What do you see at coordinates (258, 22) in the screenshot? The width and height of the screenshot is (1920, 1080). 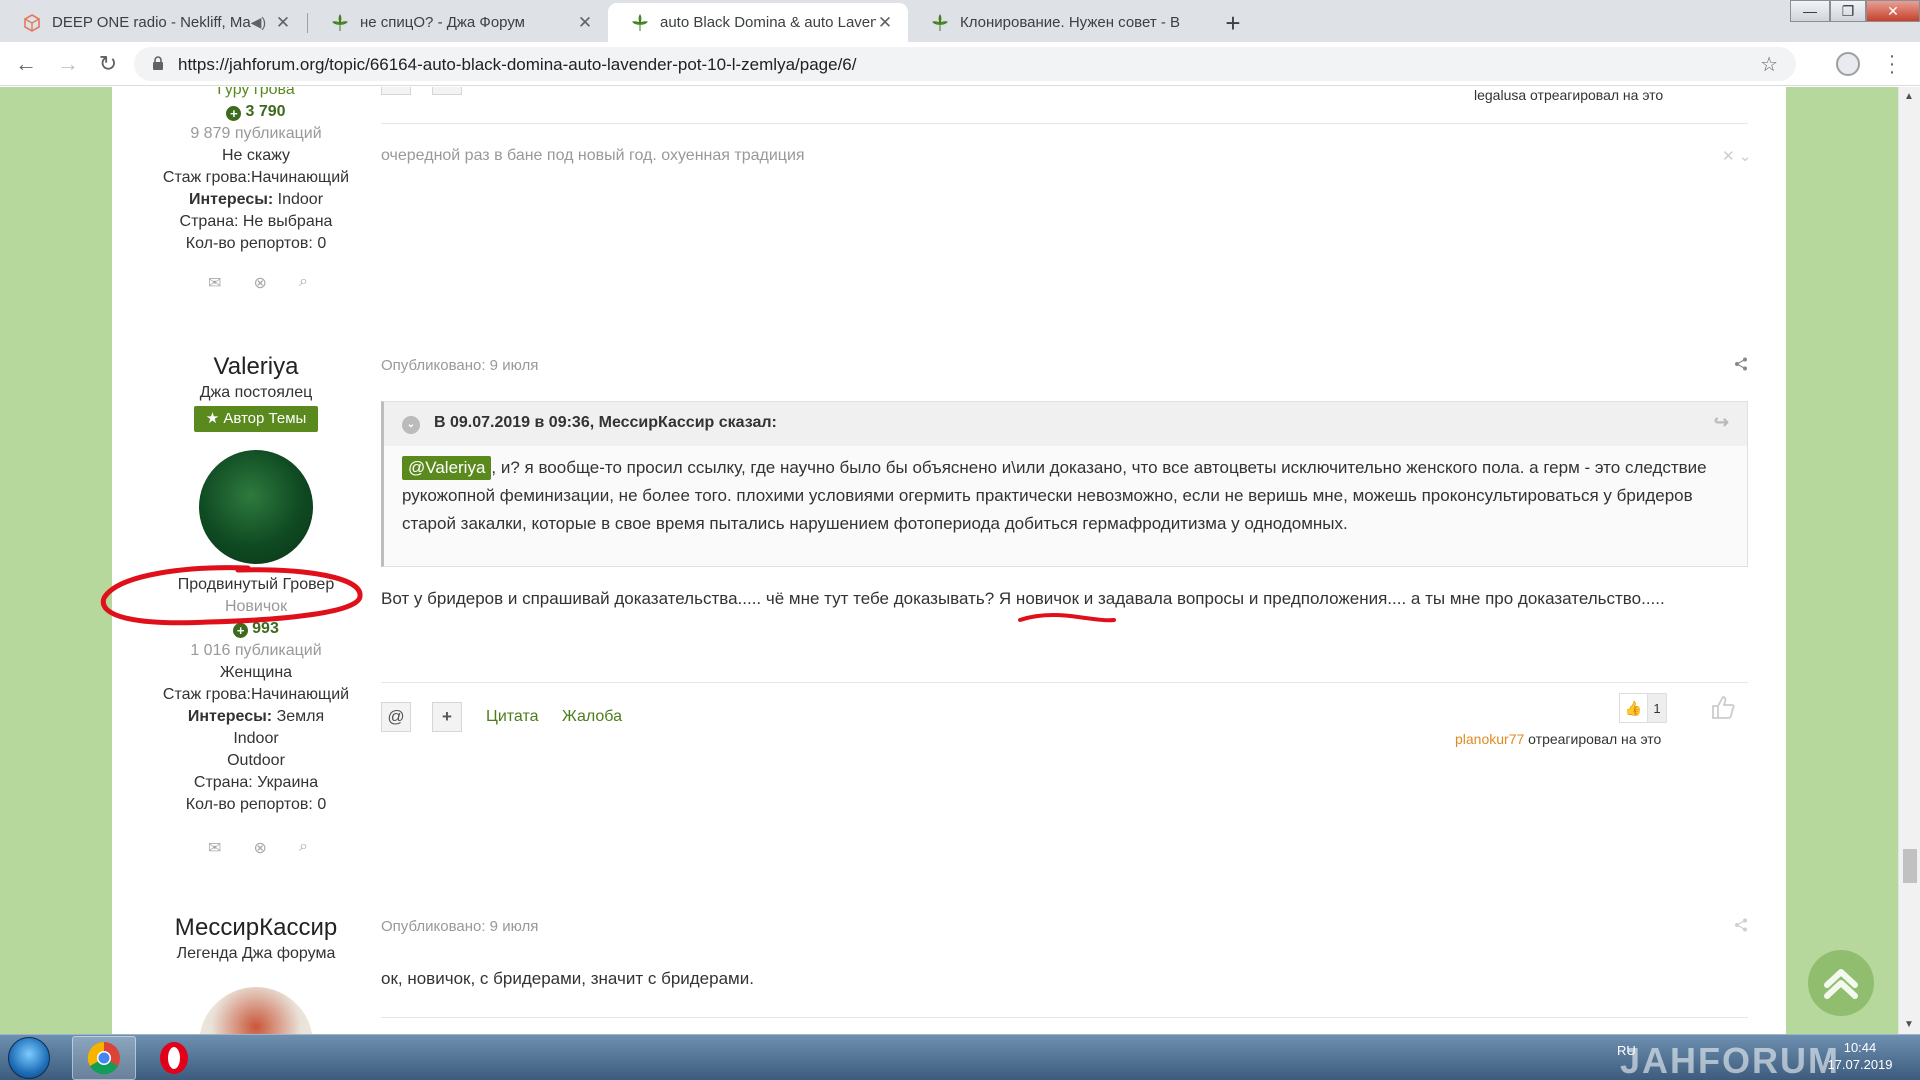 I see `speaker-icon: ◀)` at bounding box center [258, 22].